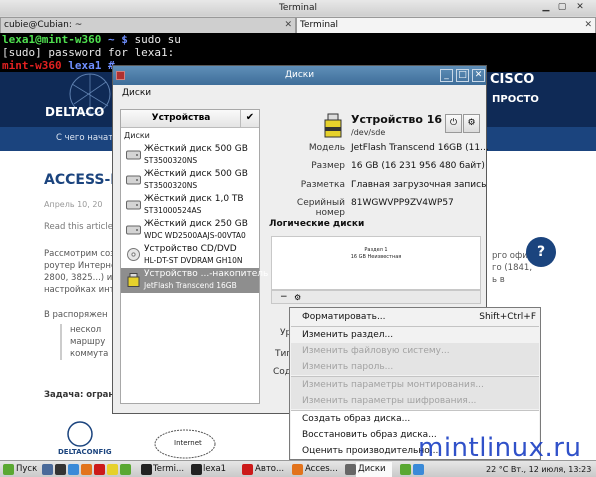 The width and height of the screenshot is (596, 477). I want to click on start-button: Пуск, so click(27, 469).